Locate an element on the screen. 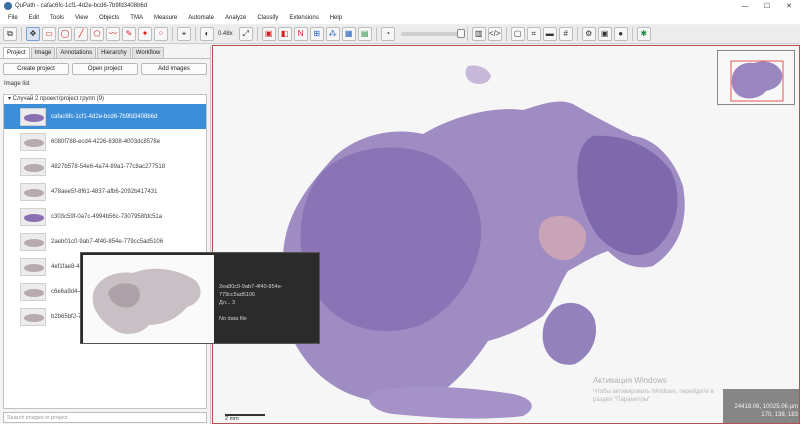 The height and width of the screenshot is (424, 800). menu-measure: Measure is located at coordinates (165, 18).